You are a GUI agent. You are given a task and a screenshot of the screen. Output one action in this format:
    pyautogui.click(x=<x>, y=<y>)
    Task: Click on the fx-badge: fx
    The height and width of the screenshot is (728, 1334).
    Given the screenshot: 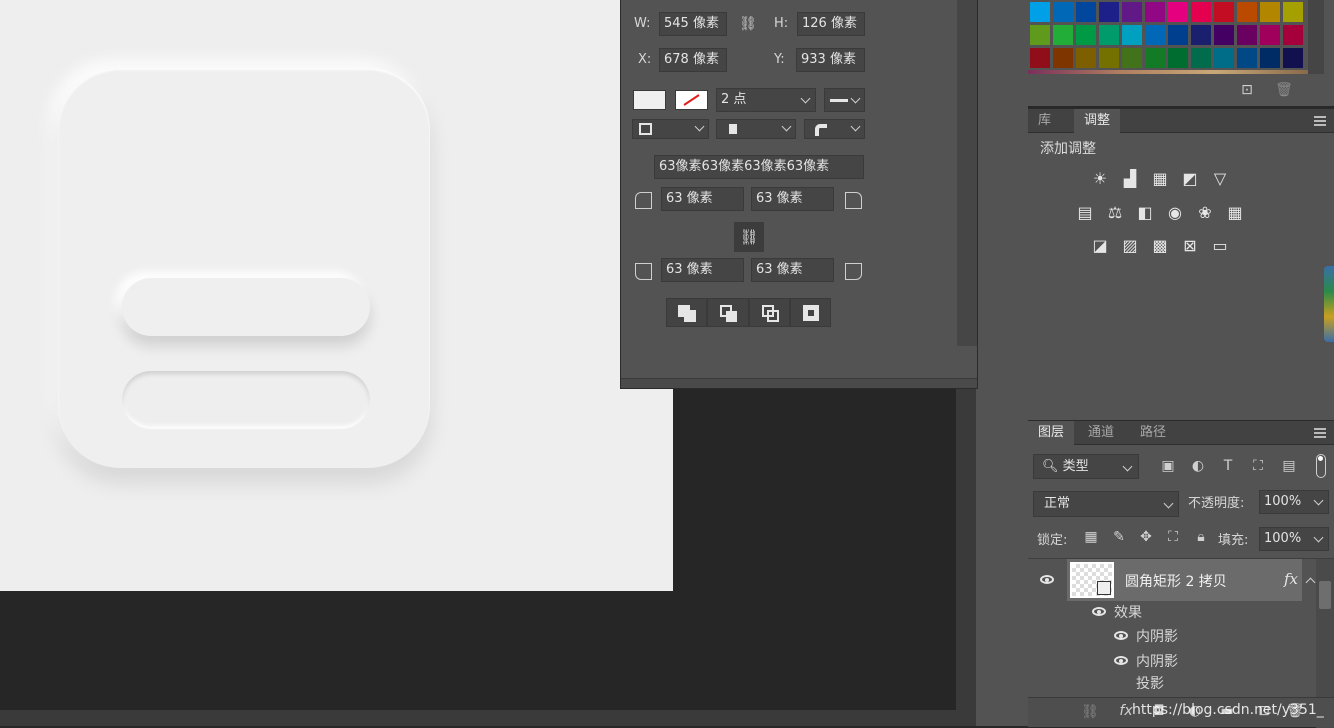 What is the action you would take?
    pyautogui.click(x=1291, y=579)
    